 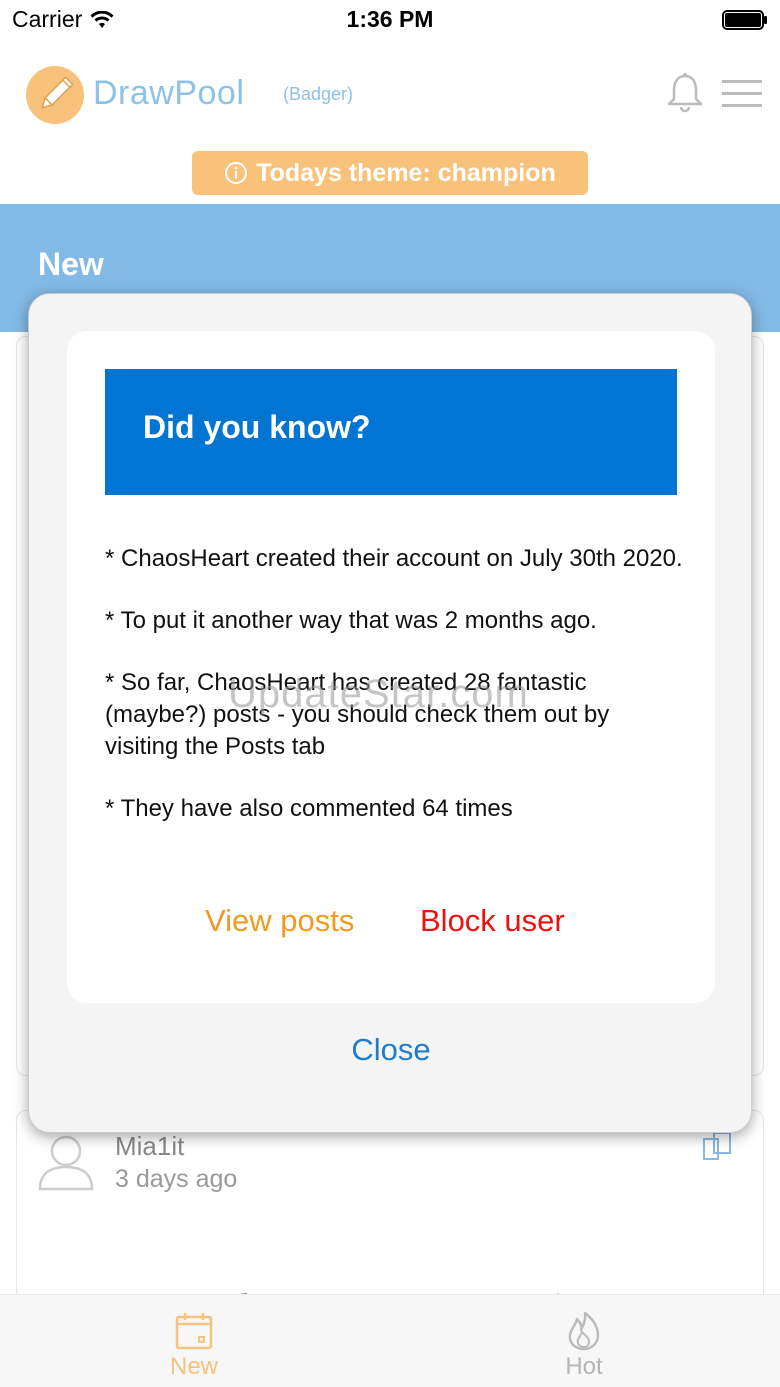 What do you see at coordinates (169, 93) in the screenshot?
I see `app-name: DrawPool` at bounding box center [169, 93].